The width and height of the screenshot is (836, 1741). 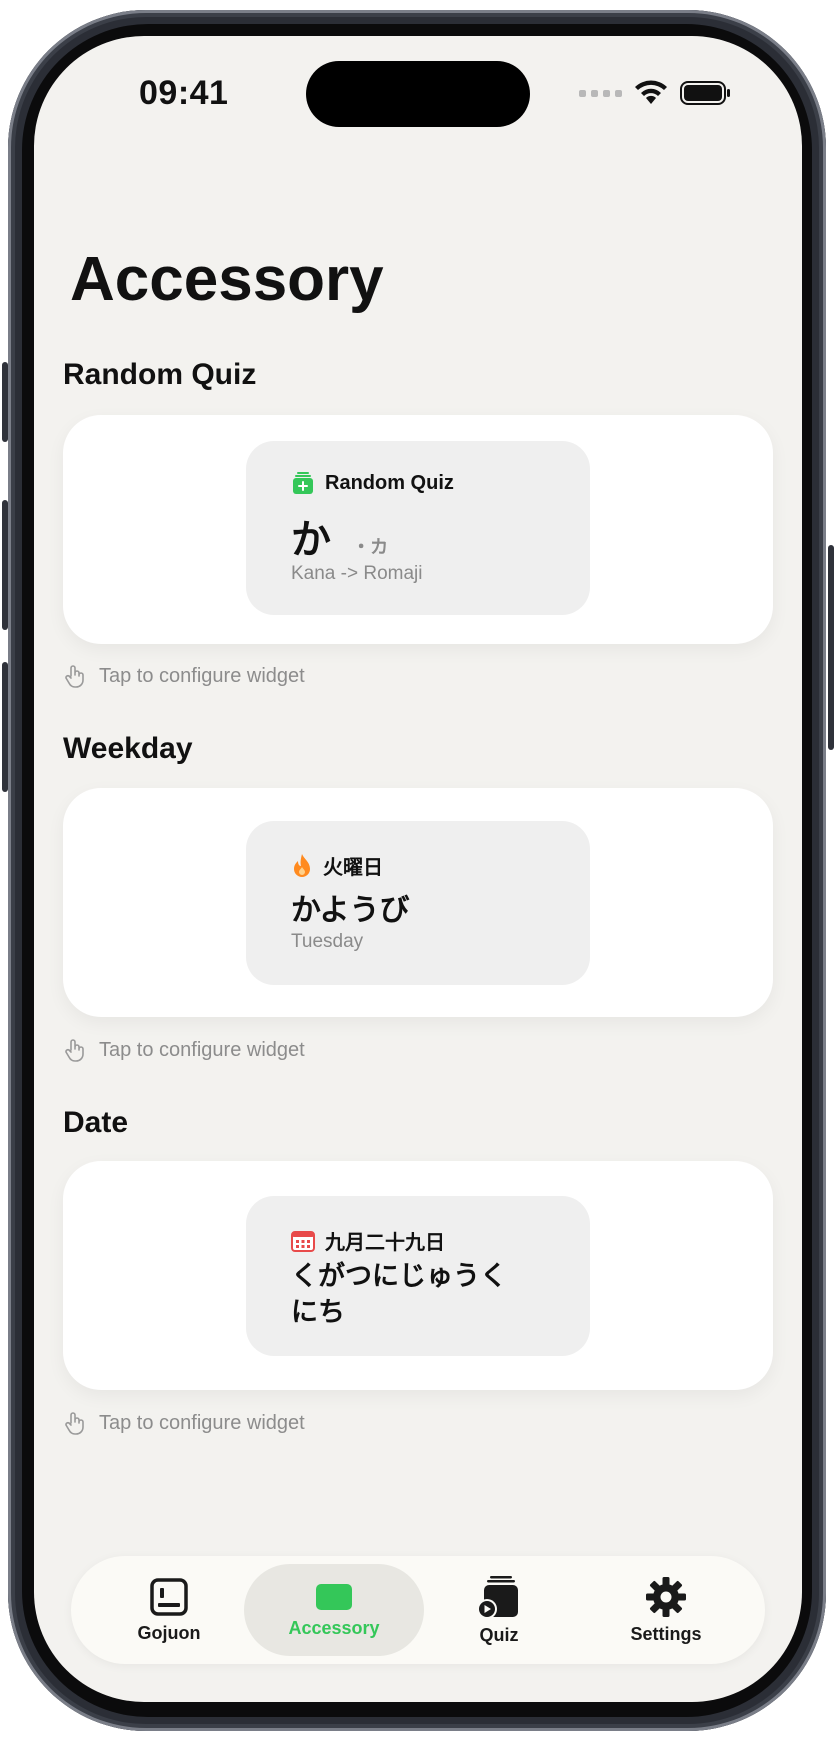 I want to click on tab-label: Accessory, so click(x=334, y=1627).